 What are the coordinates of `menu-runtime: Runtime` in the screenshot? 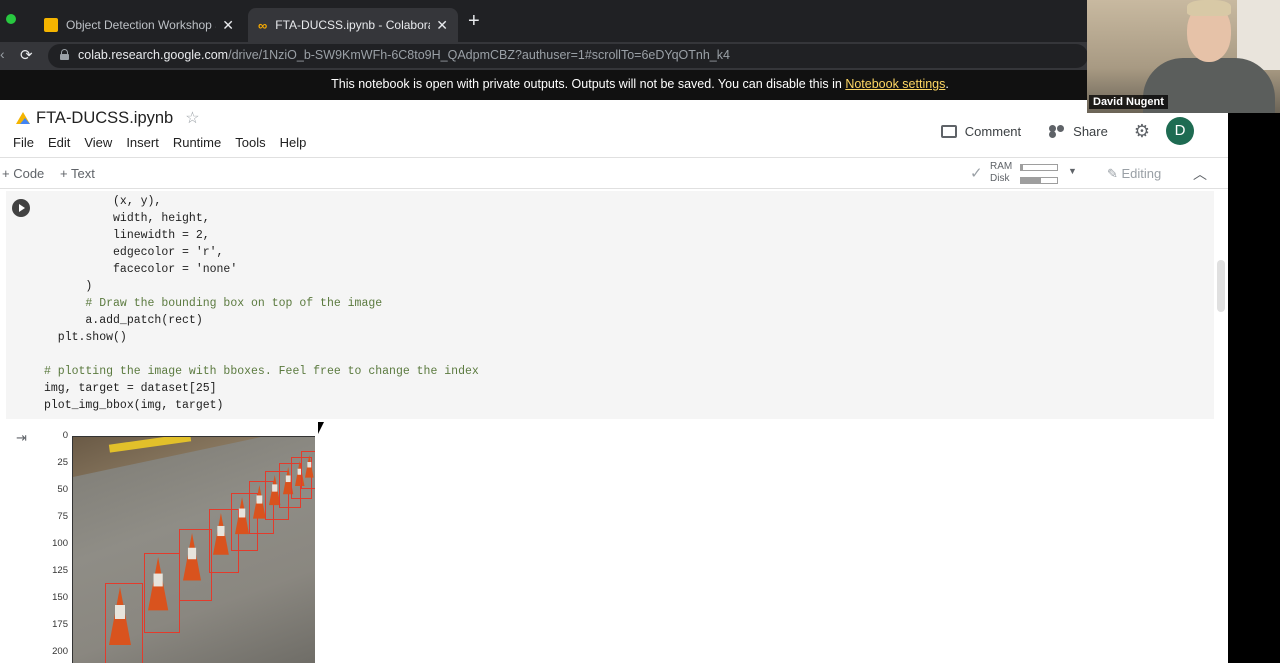 It's located at (197, 142).